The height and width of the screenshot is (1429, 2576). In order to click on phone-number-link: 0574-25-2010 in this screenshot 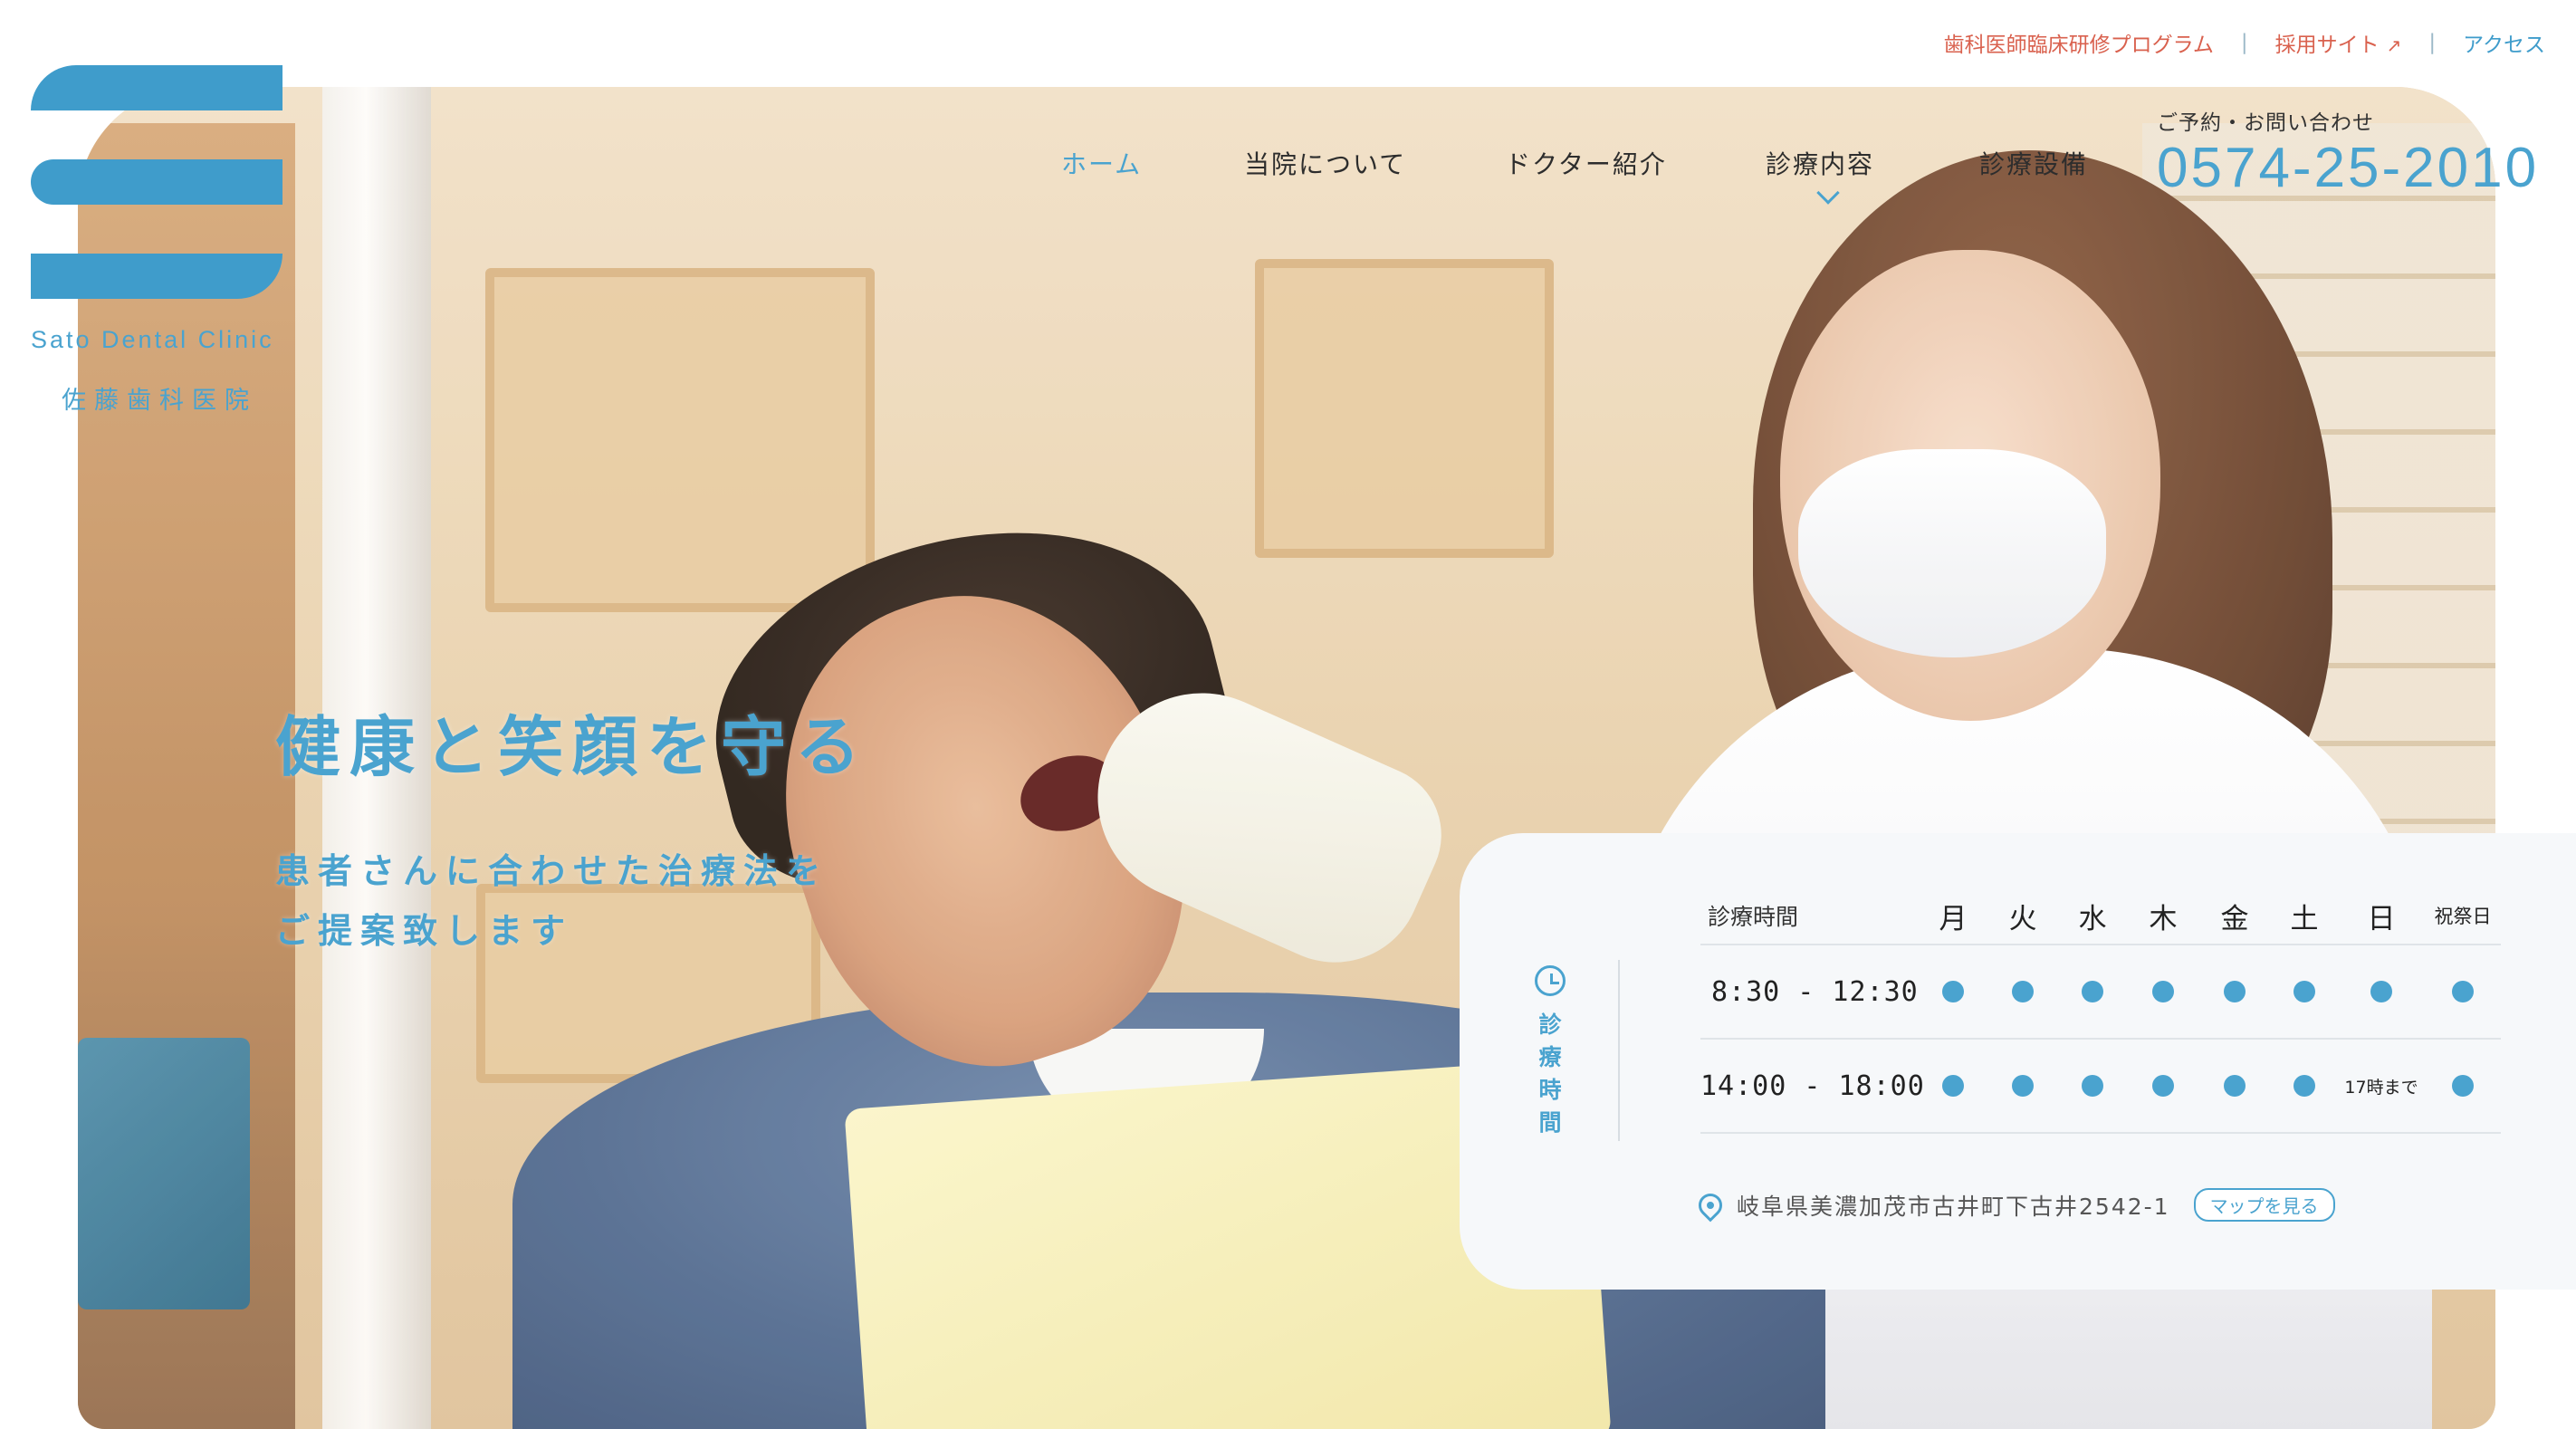, I will do `click(2348, 168)`.